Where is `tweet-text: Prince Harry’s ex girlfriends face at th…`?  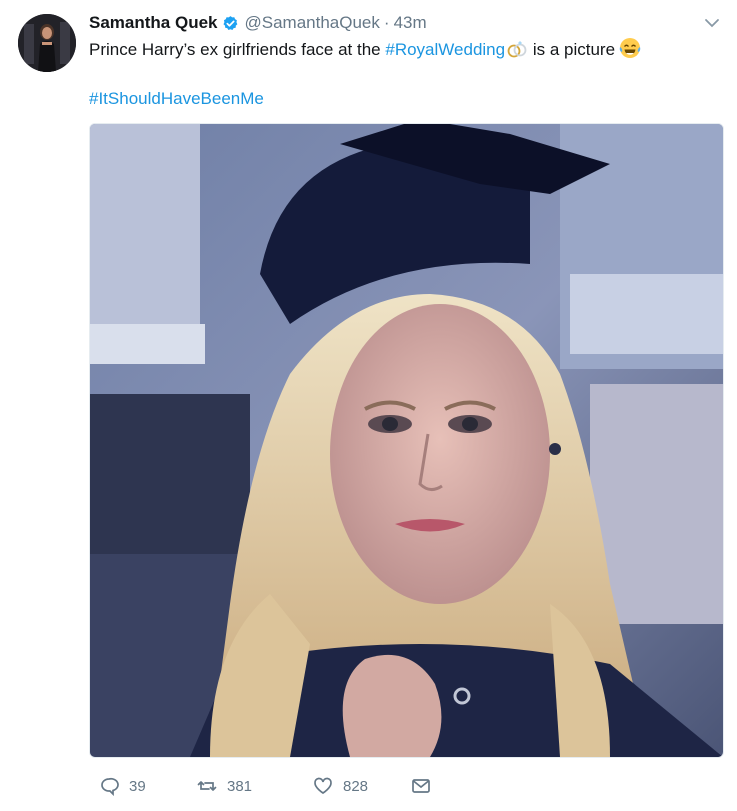
tweet-text: Prince Harry’s ex girlfriends face at th… is located at coordinates (365, 49).